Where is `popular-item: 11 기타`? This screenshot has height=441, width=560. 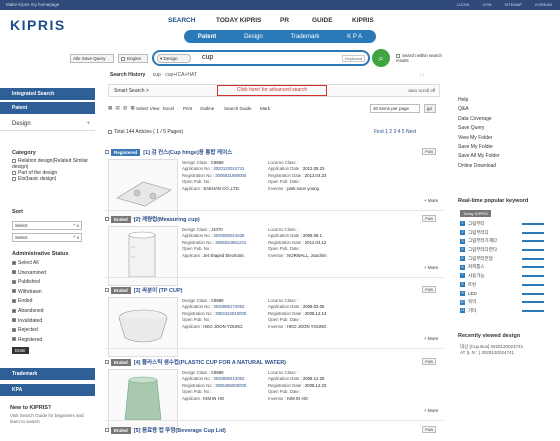
popular-item: 11 기타 is located at coordinates (502, 312).